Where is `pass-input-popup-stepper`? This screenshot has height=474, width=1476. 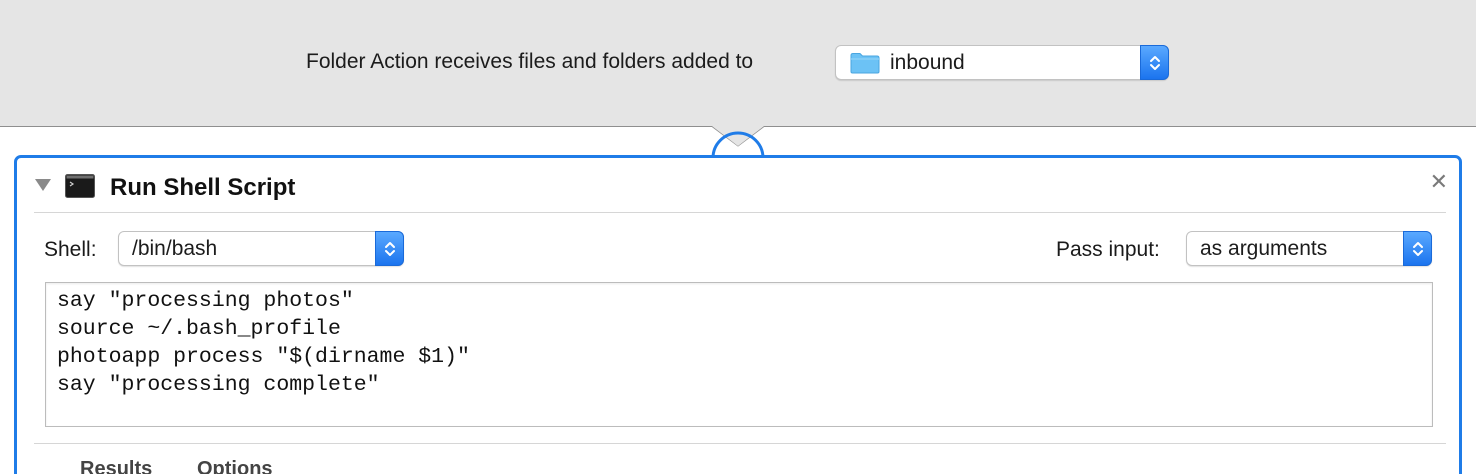 pass-input-popup-stepper is located at coordinates (1417, 248).